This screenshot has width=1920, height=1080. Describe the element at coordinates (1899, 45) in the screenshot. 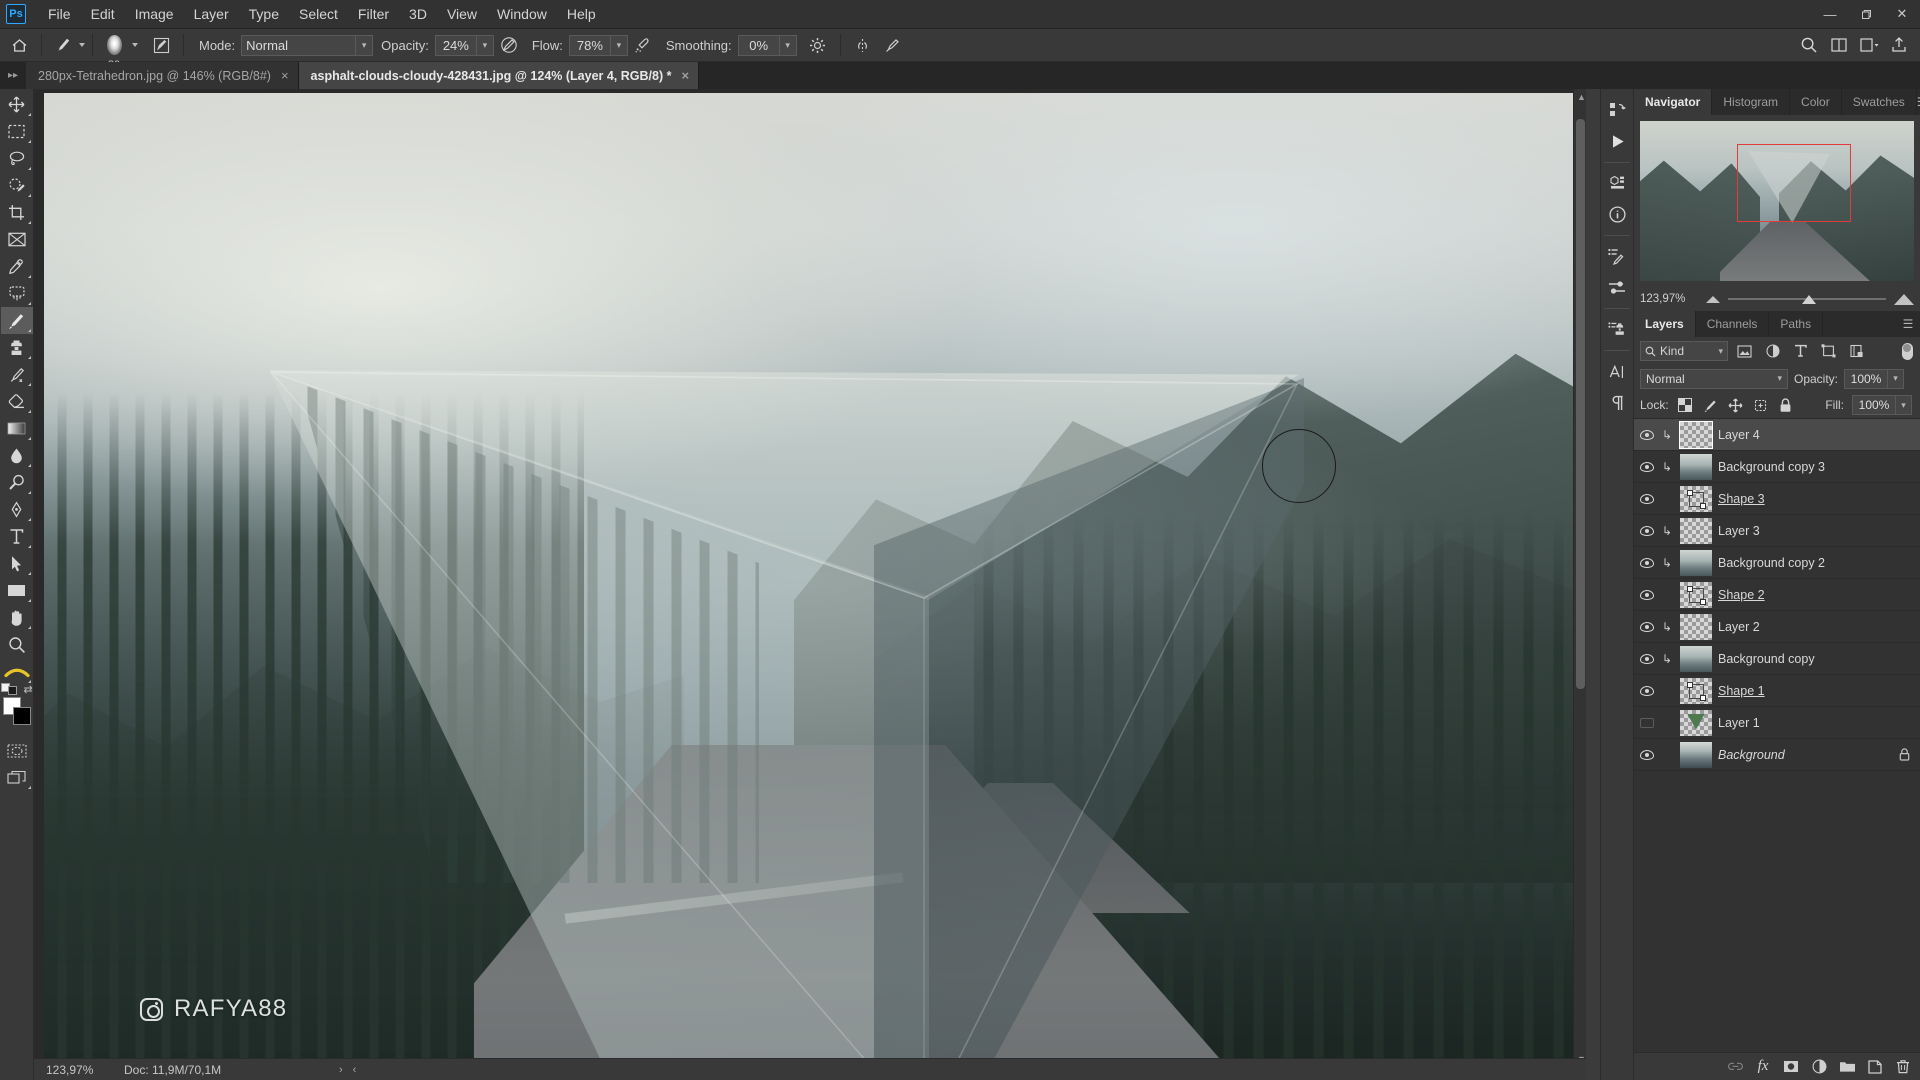

I see `share-icon` at that location.